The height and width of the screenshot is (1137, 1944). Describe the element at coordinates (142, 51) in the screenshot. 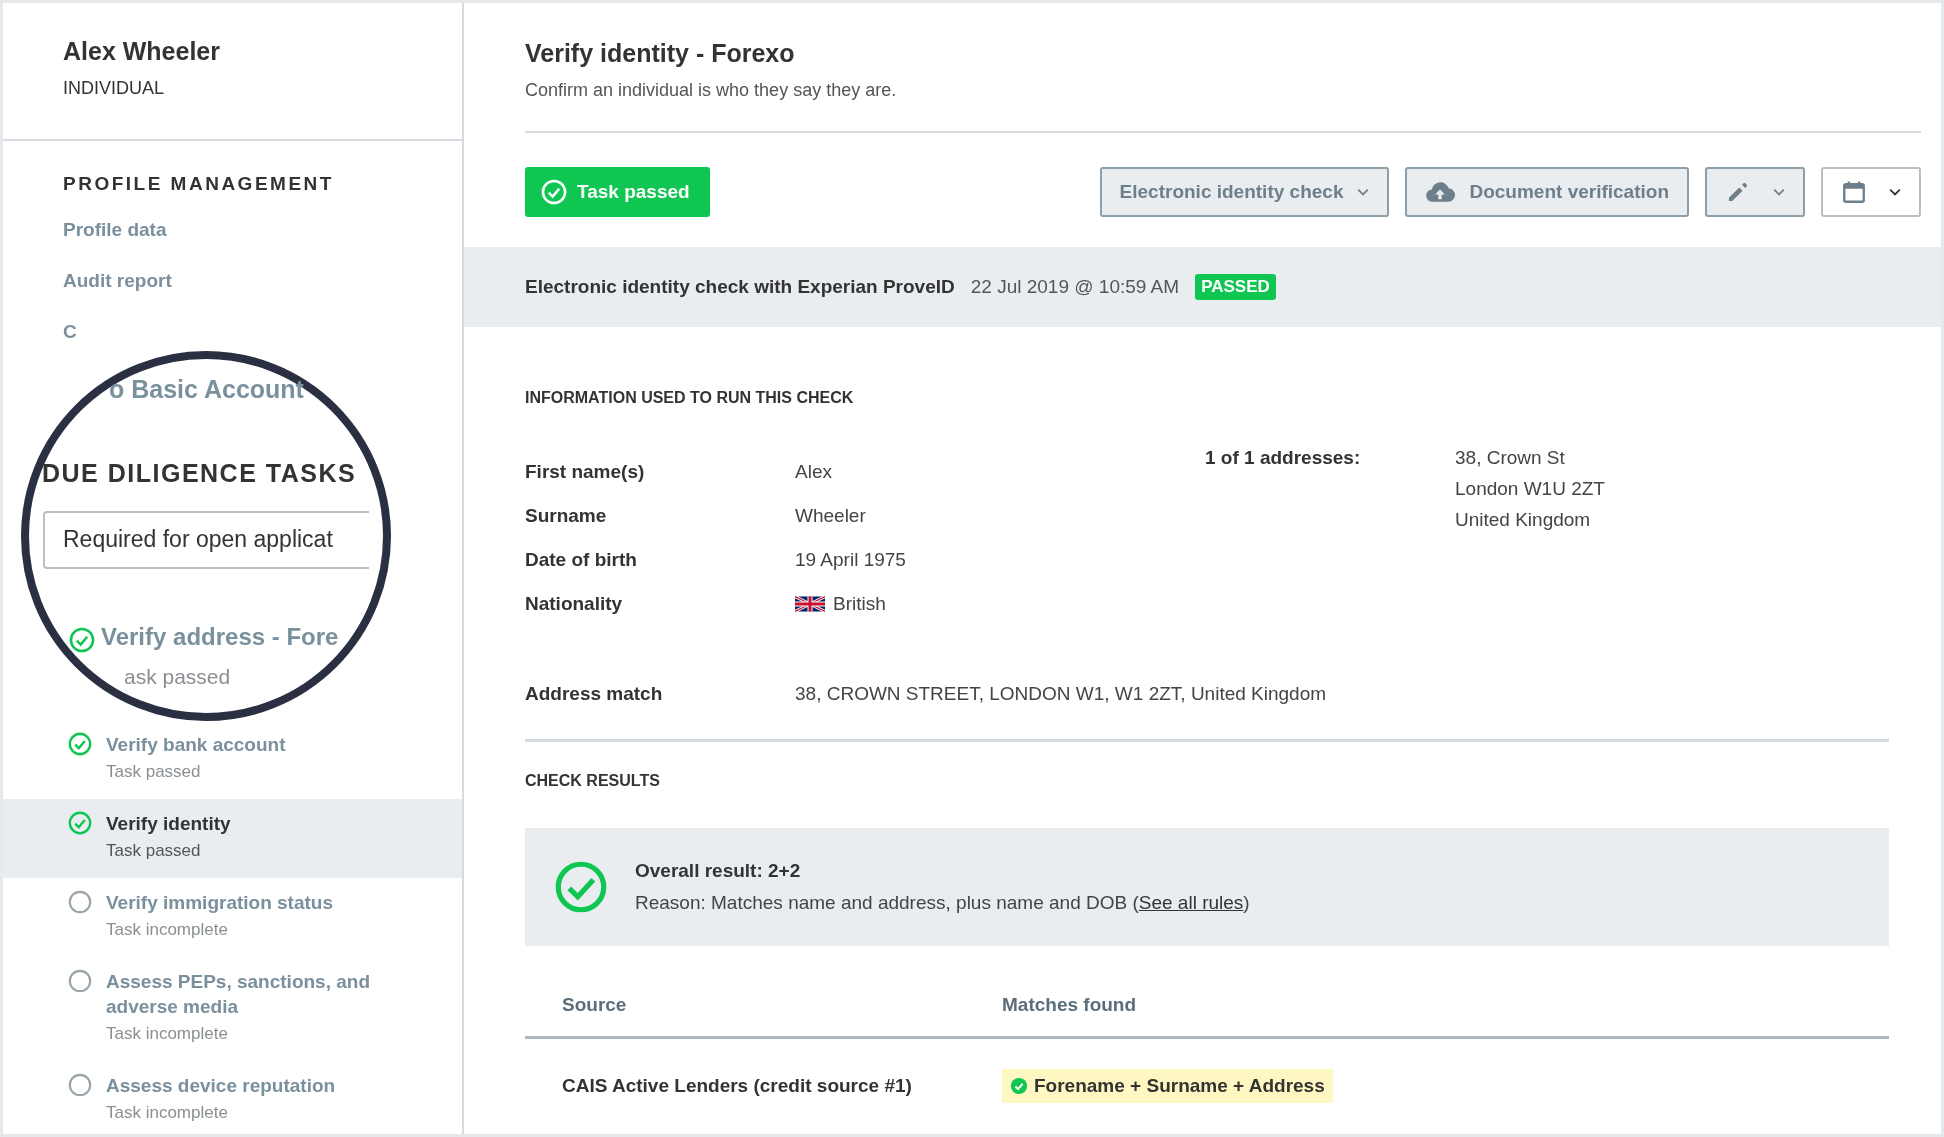

I see `profile-name: Alex Wheeler` at that location.